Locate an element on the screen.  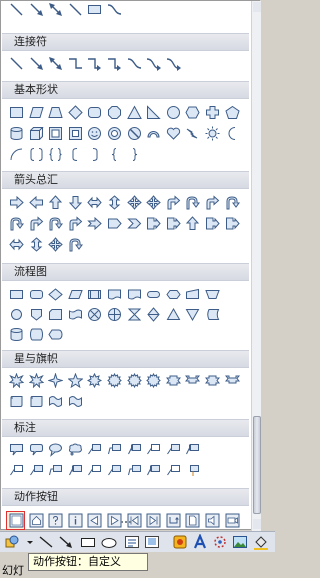
lbracket-shape-button is located at coordinates (75, 154).